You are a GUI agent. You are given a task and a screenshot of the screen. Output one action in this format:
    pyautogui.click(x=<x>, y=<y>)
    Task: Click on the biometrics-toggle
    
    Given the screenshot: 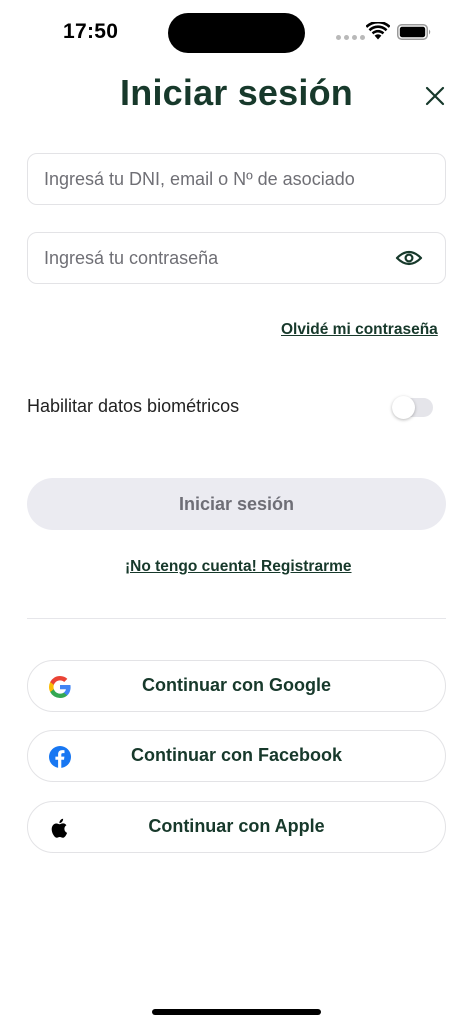 What is the action you would take?
    pyautogui.click(x=412, y=407)
    